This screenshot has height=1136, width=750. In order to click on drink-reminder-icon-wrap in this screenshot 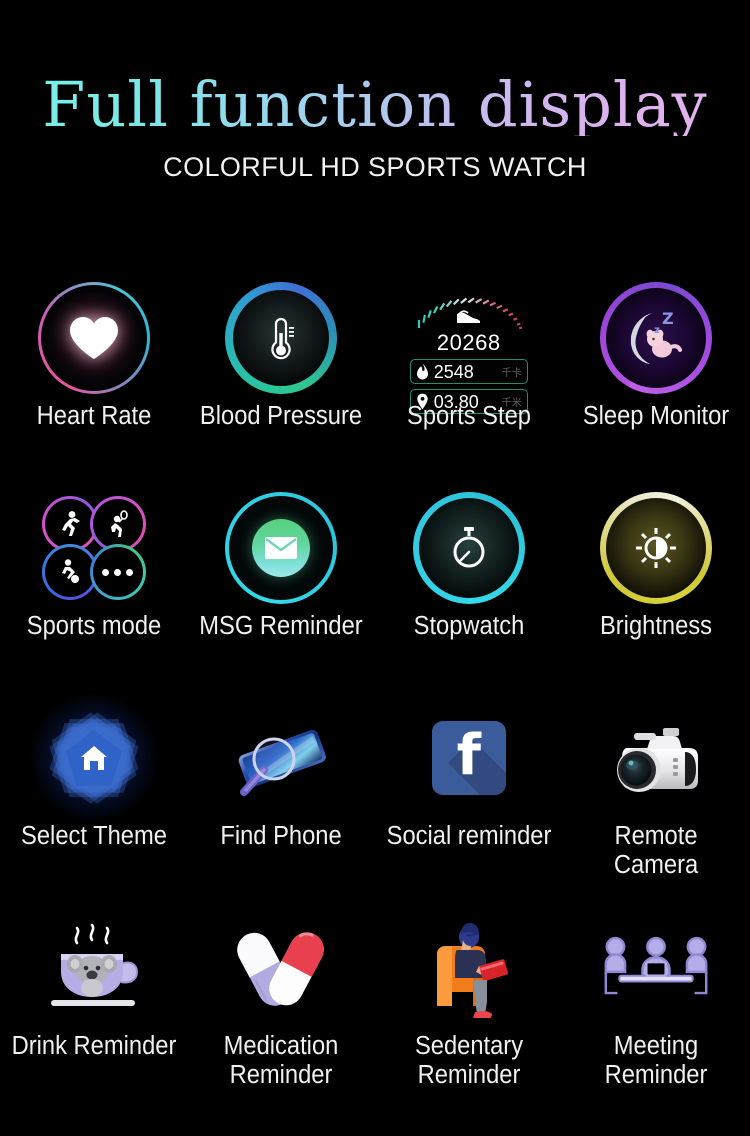, I will do `click(94, 968)`.